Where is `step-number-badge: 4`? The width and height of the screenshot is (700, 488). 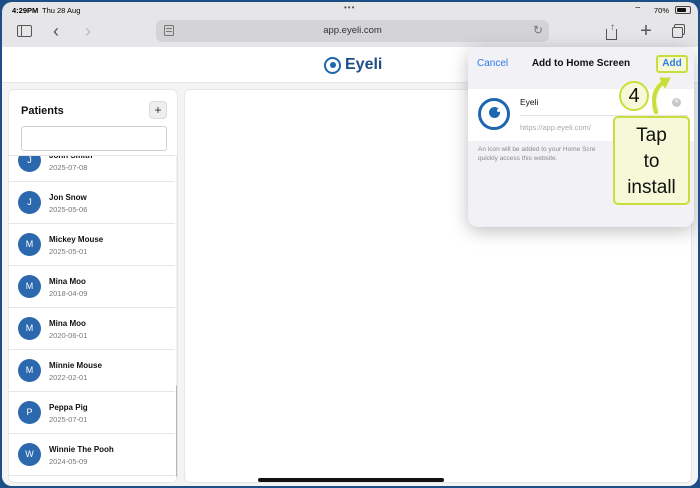
step-number-badge: 4 is located at coordinates (634, 96).